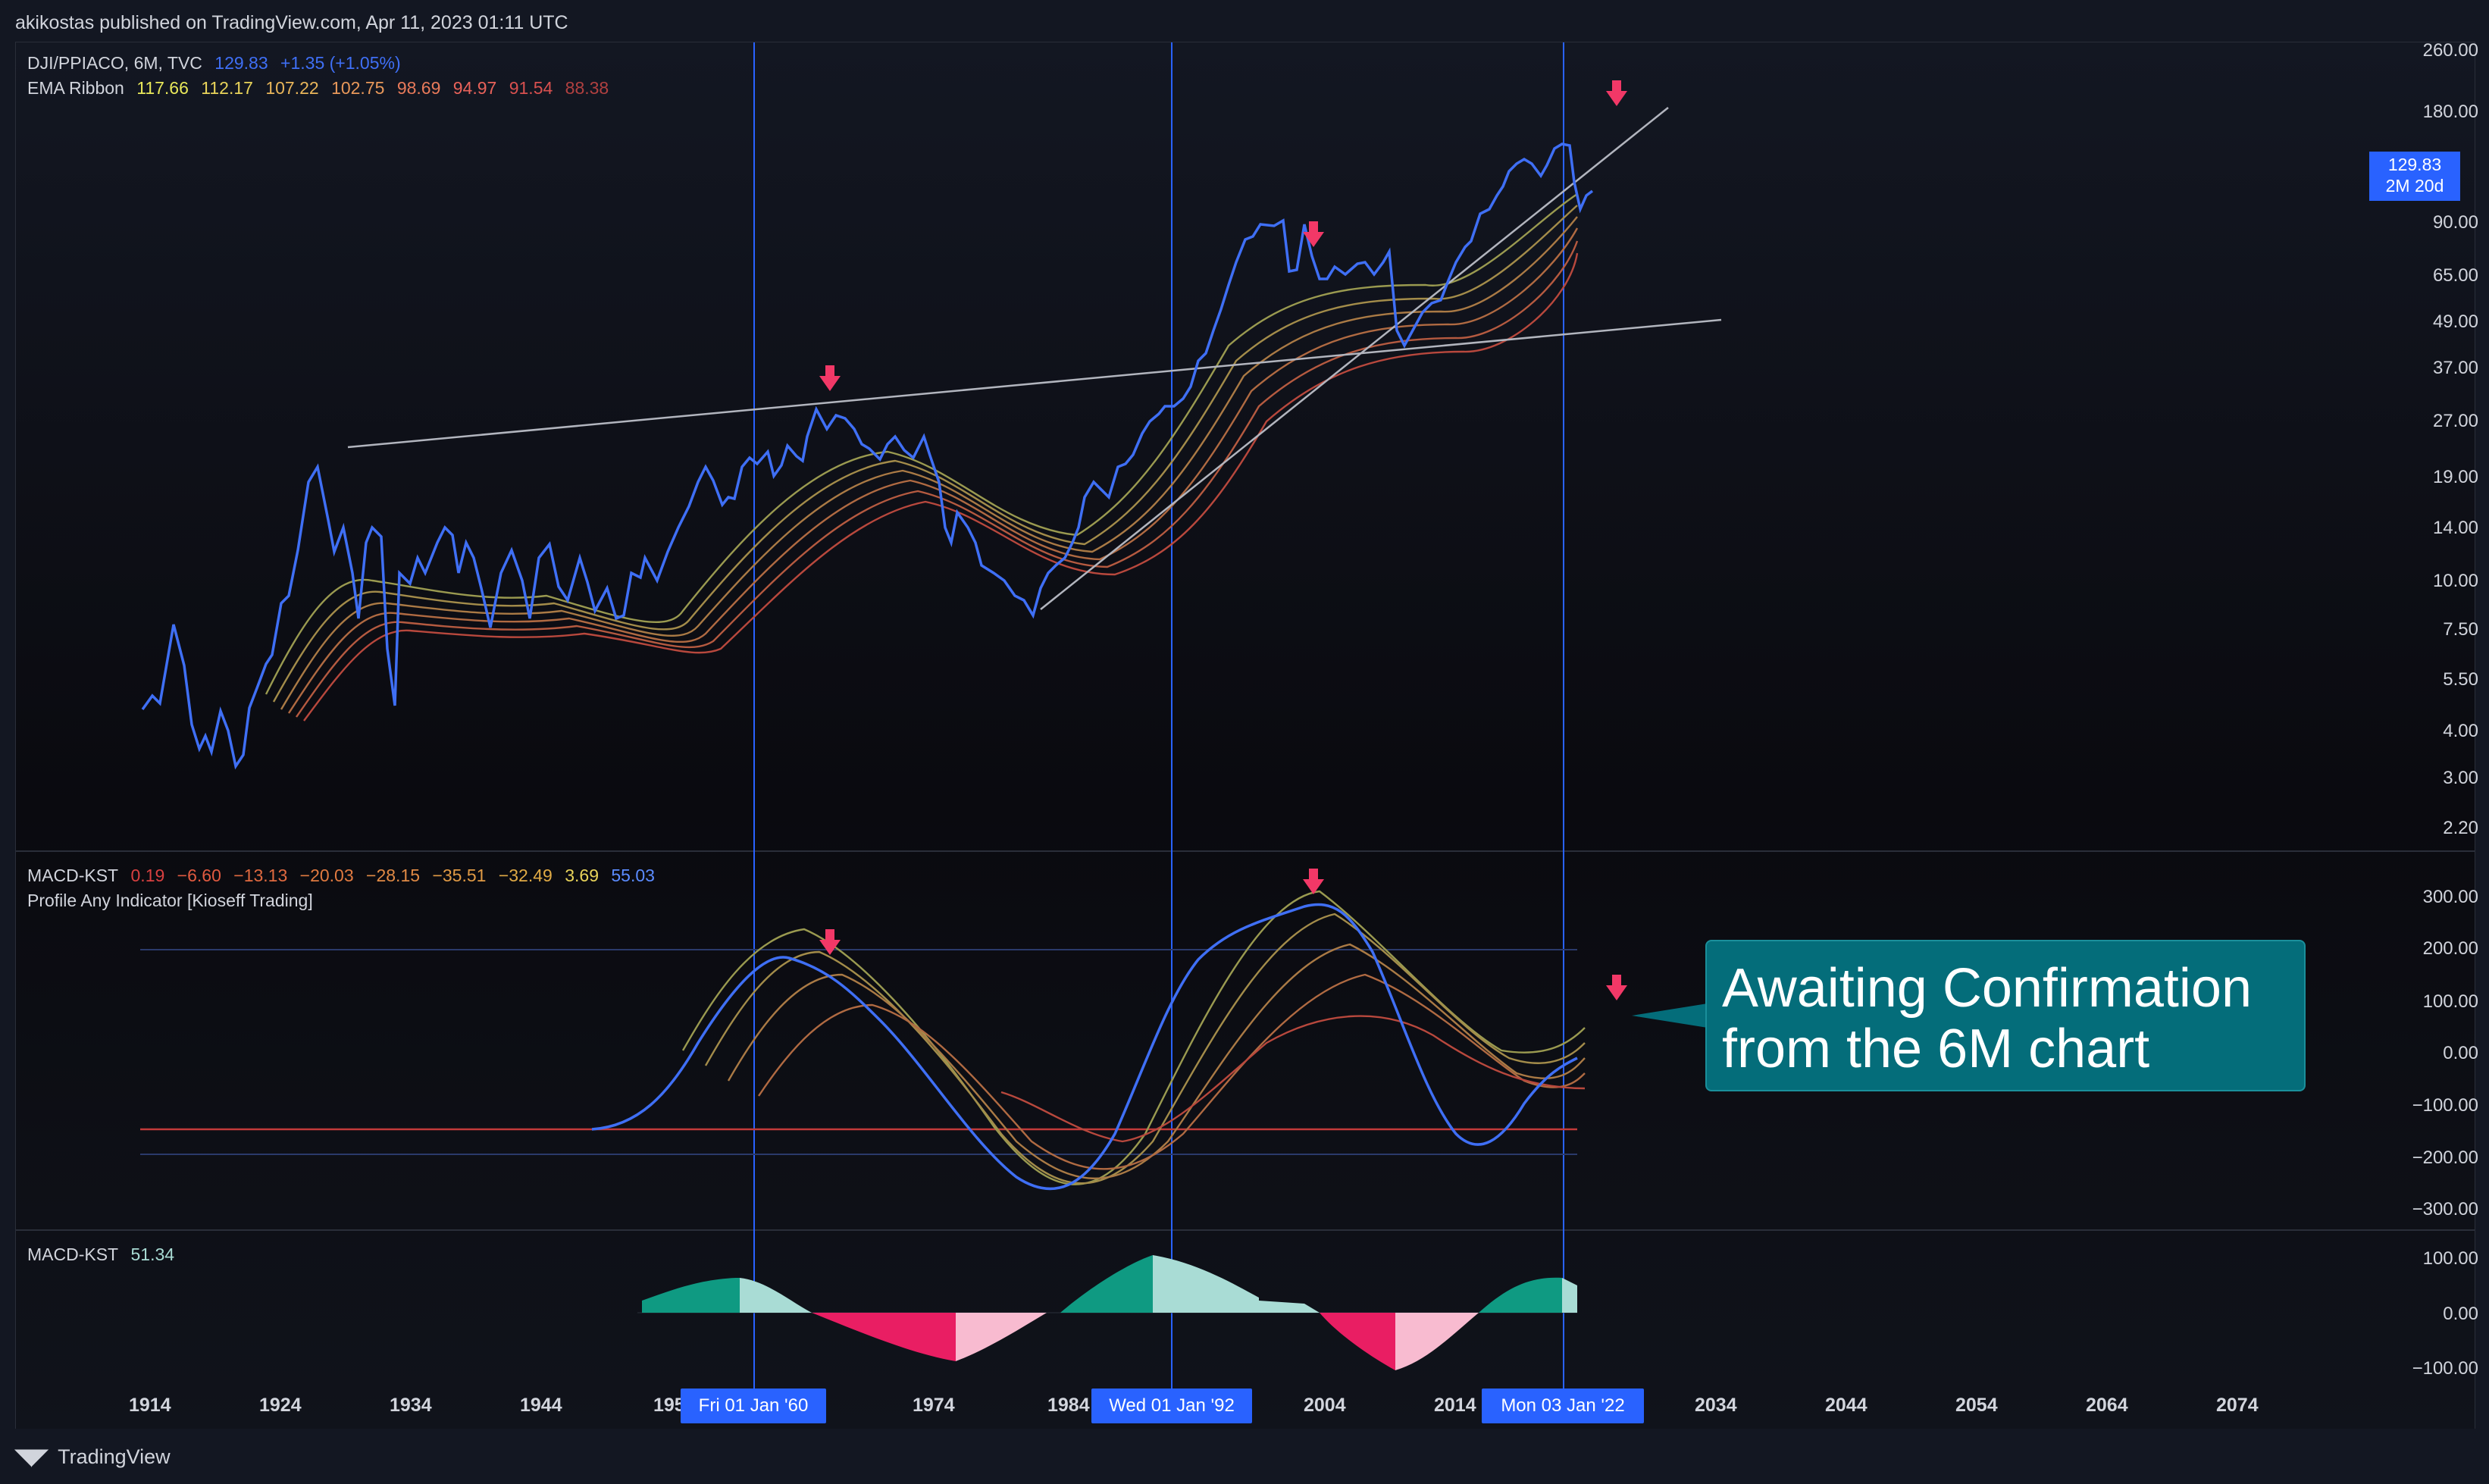 Image resolution: width=2489 pixels, height=1484 pixels. I want to click on macd-axis-label: 0.00, so click(2460, 1053).